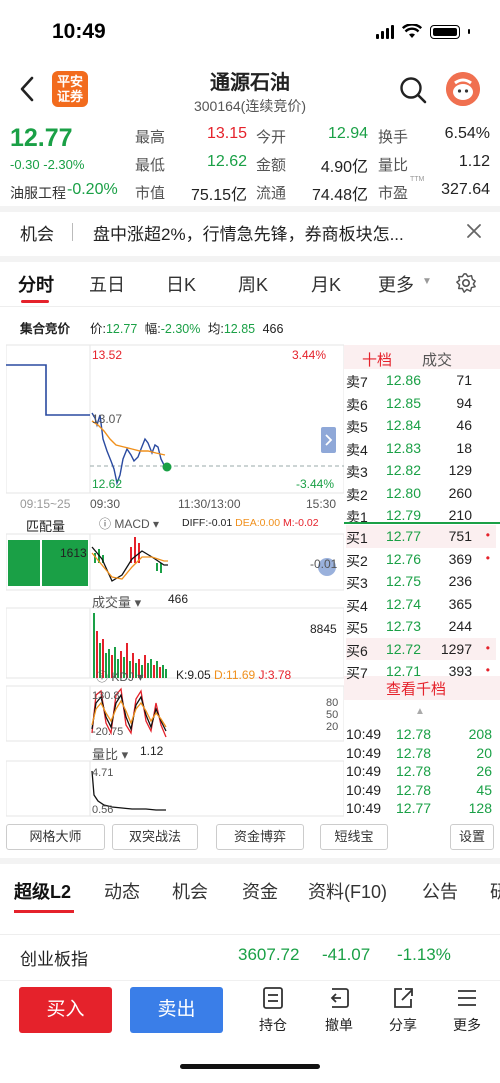 This screenshot has height=1083, width=500. What do you see at coordinates (396, 284) in the screenshot?
I see `chart-tab: 更多` at bounding box center [396, 284].